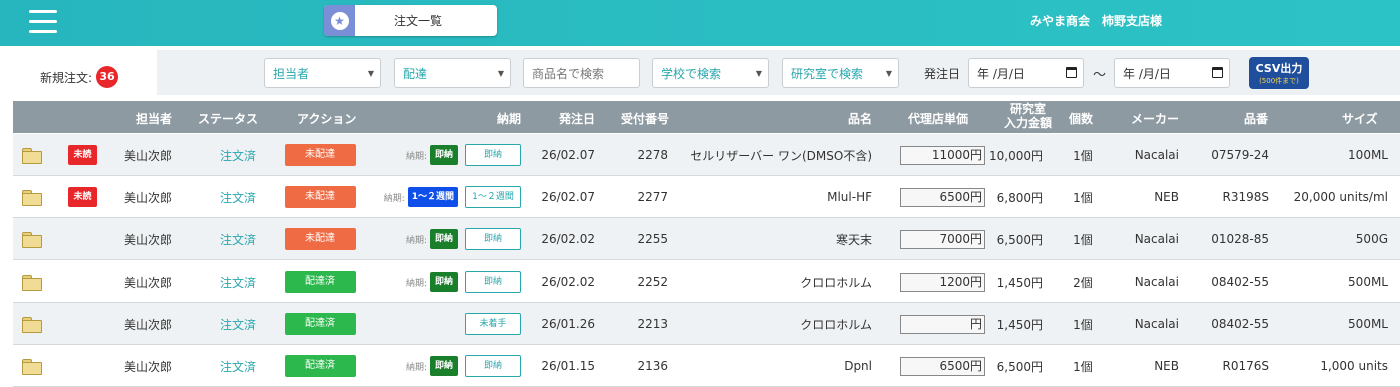 This screenshot has height=387, width=1400. I want to click on due-select-button: 1〜２週間, so click(493, 197).